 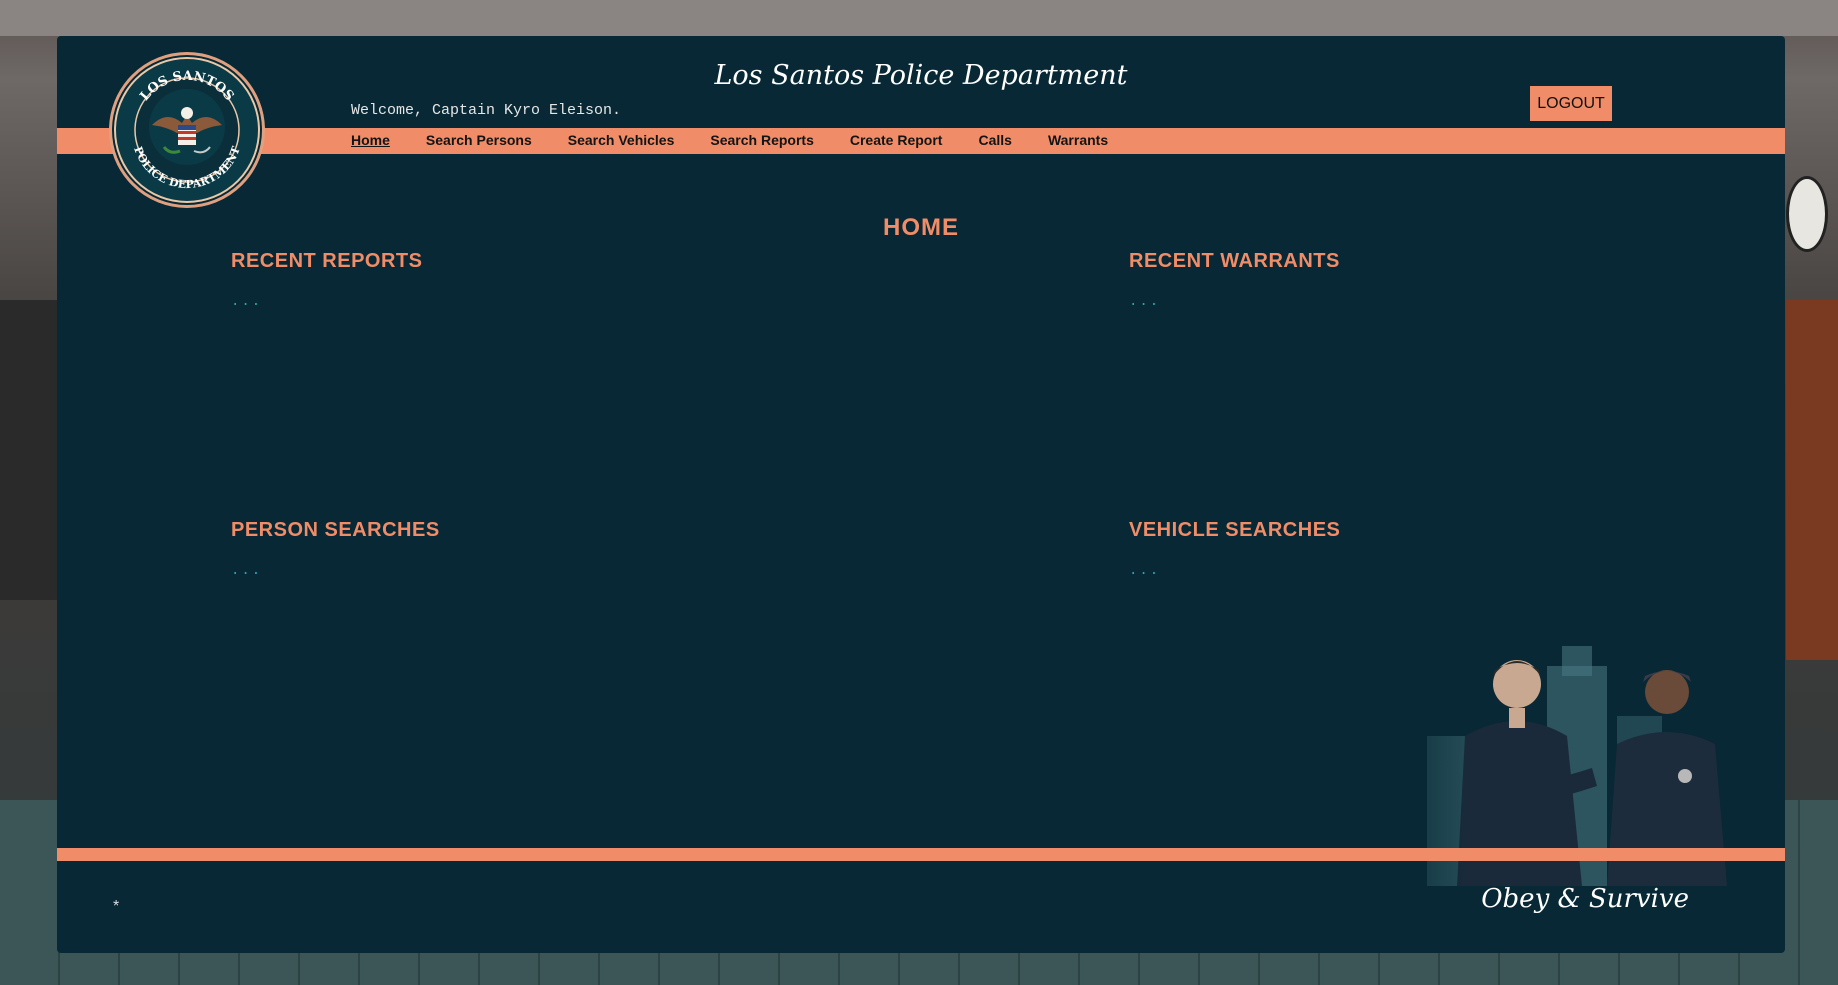 I want to click on nav-item-calls: Calls, so click(x=994, y=140).